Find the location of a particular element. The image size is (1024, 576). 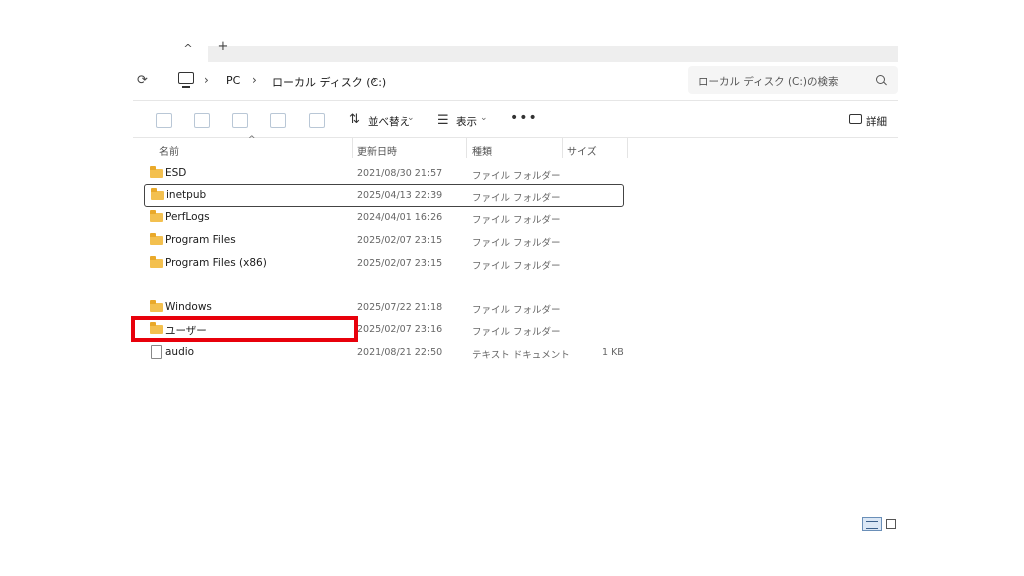

sort-icon: ⇅ is located at coordinates (354, 119).